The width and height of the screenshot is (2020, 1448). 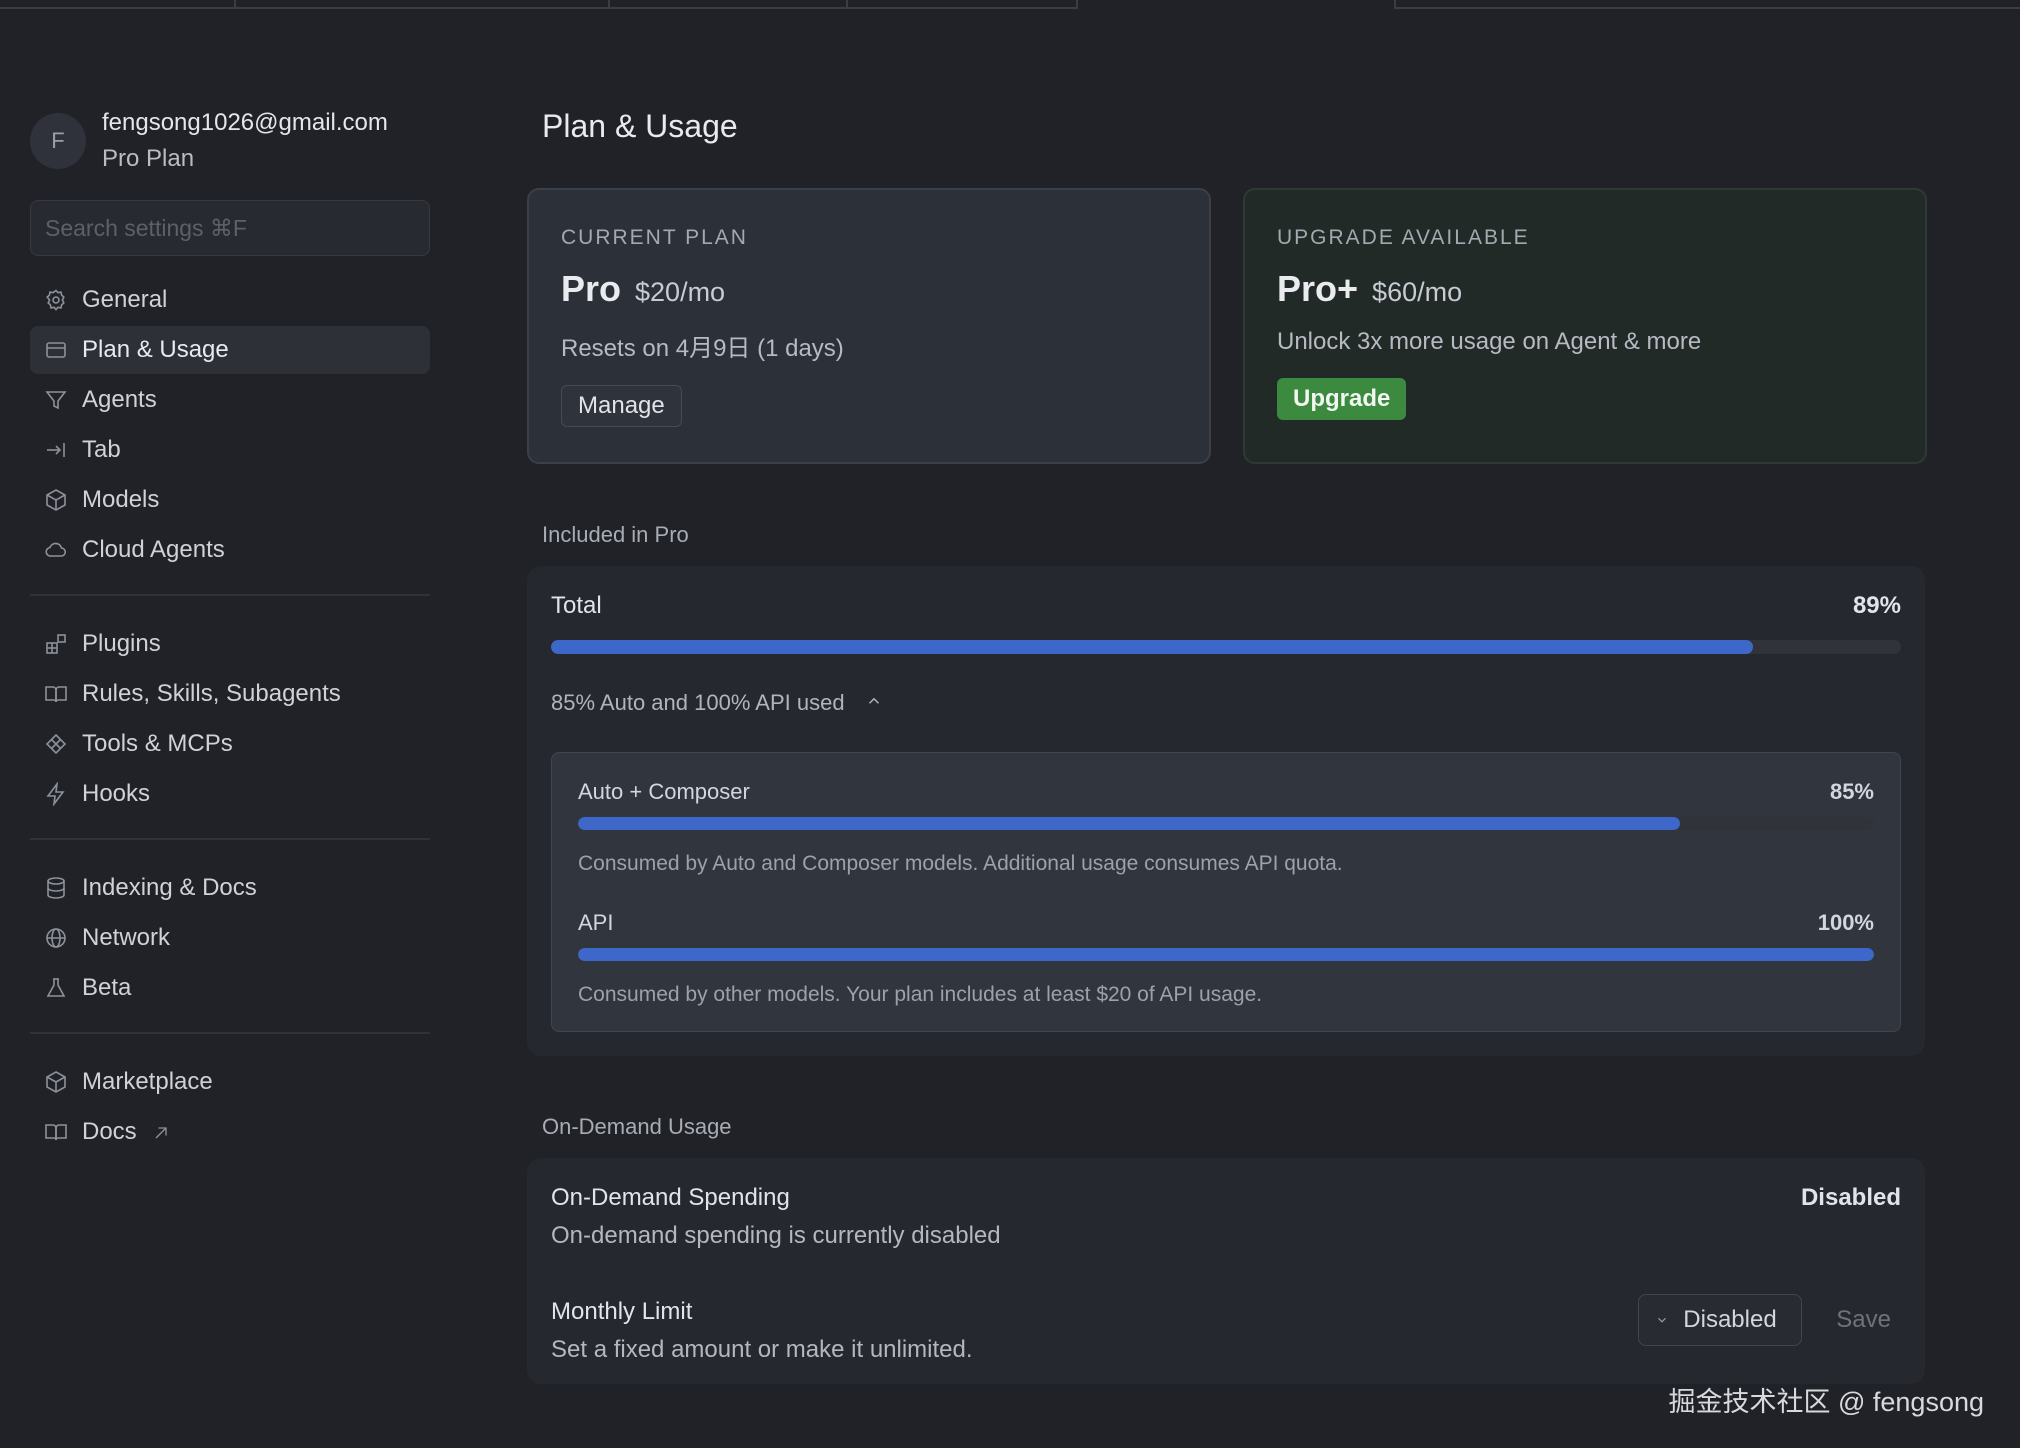 What do you see at coordinates (109, 1131) in the screenshot?
I see `sidebar-item-label: Docs` at bounding box center [109, 1131].